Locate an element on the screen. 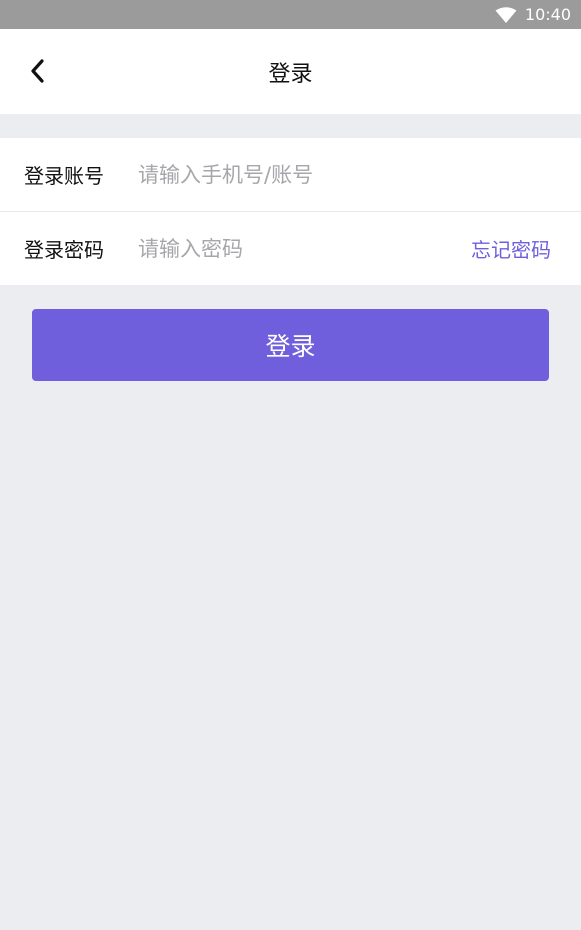  login-button: 登录 is located at coordinates (290, 345).